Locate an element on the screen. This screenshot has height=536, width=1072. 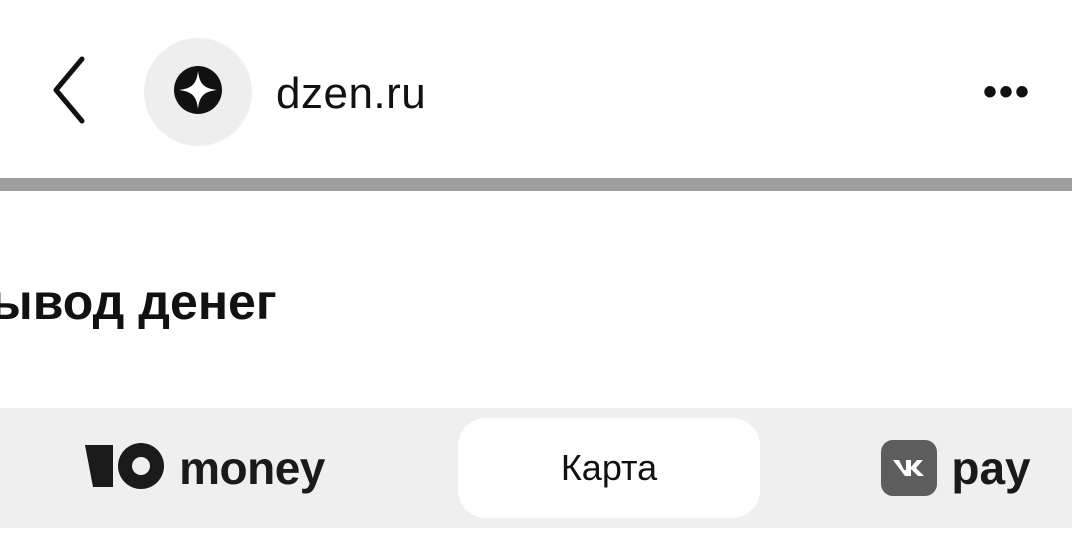
more-horizontal-icon: ••• is located at coordinates (1006, 91).